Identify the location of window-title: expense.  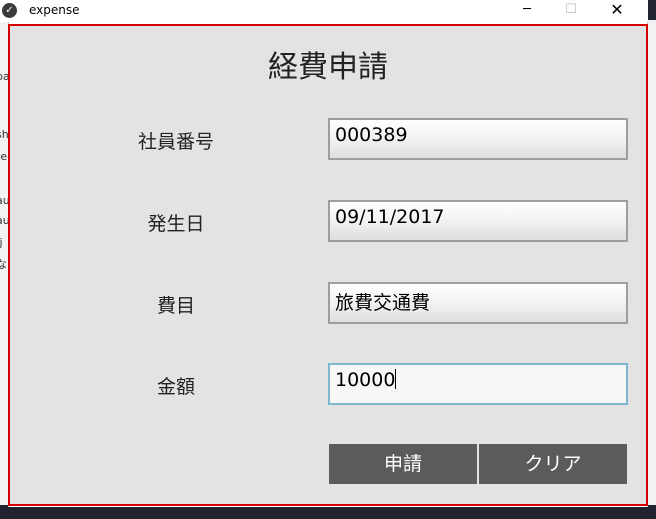
(54, 10).